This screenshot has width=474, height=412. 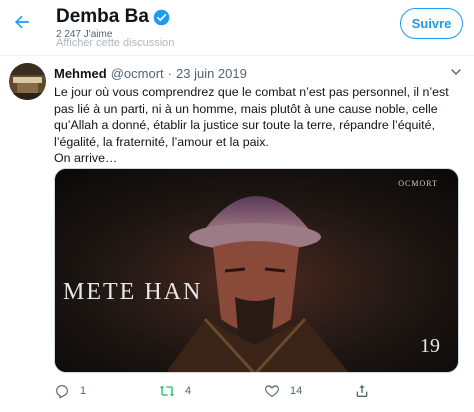 What do you see at coordinates (167, 391) in the screenshot?
I see `retweet-icon` at bounding box center [167, 391].